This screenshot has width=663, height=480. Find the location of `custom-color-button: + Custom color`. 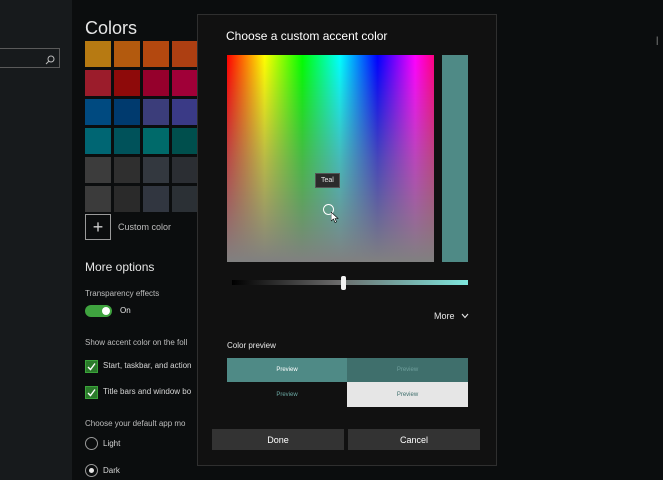

custom-color-button: + Custom color is located at coordinates (128, 227).